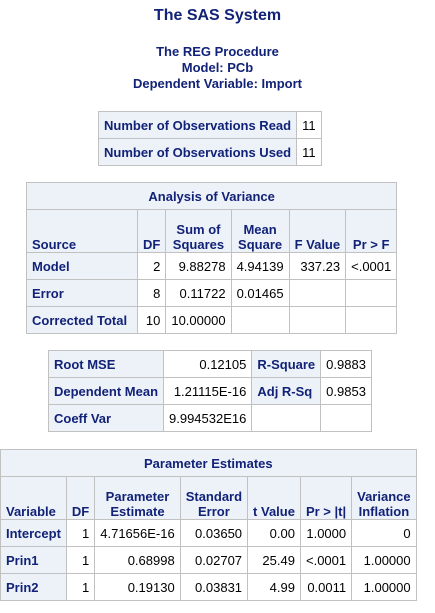 This screenshot has width=435, height=613. I want to click on page-title: The SAS System, so click(217, 15).